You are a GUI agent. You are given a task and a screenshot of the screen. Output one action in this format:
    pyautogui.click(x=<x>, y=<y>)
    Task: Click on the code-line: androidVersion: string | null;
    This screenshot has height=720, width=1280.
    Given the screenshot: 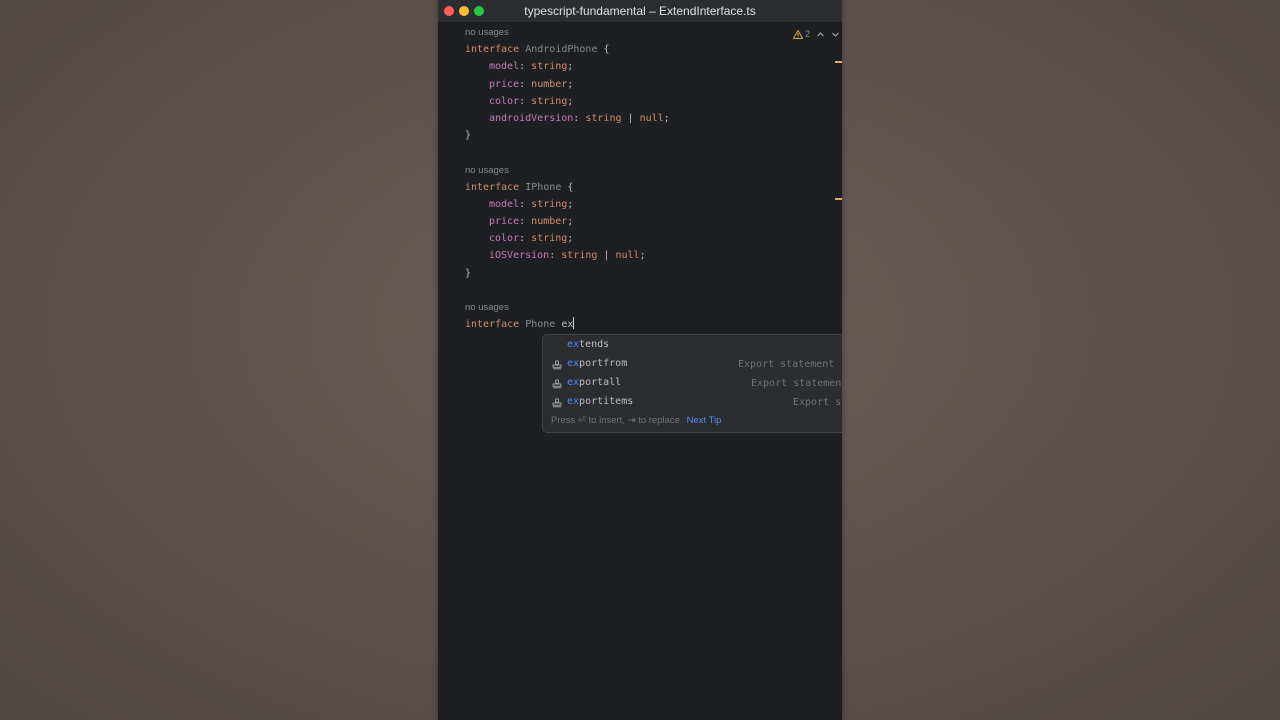 What is the action you would take?
    pyautogui.click(x=650, y=118)
    